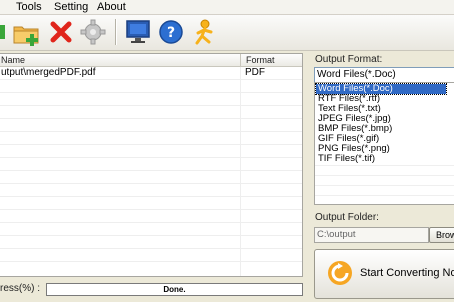  What do you see at coordinates (340, 273) in the screenshot?
I see `convert-refresh-icon` at bounding box center [340, 273].